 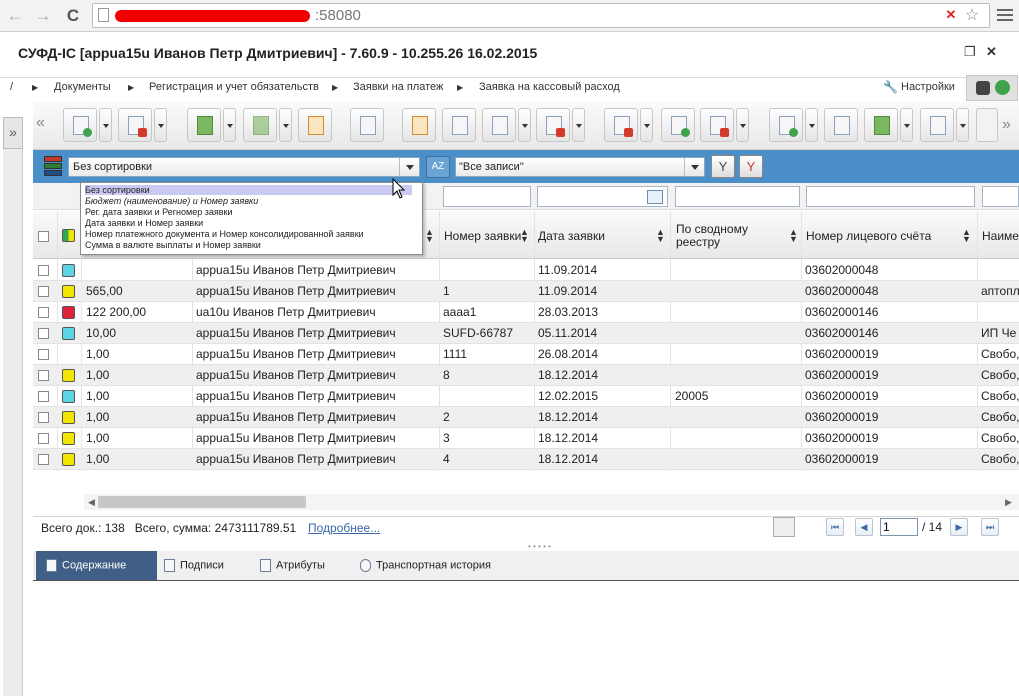 What do you see at coordinates (499, 125) in the screenshot?
I see `copy-button` at bounding box center [499, 125].